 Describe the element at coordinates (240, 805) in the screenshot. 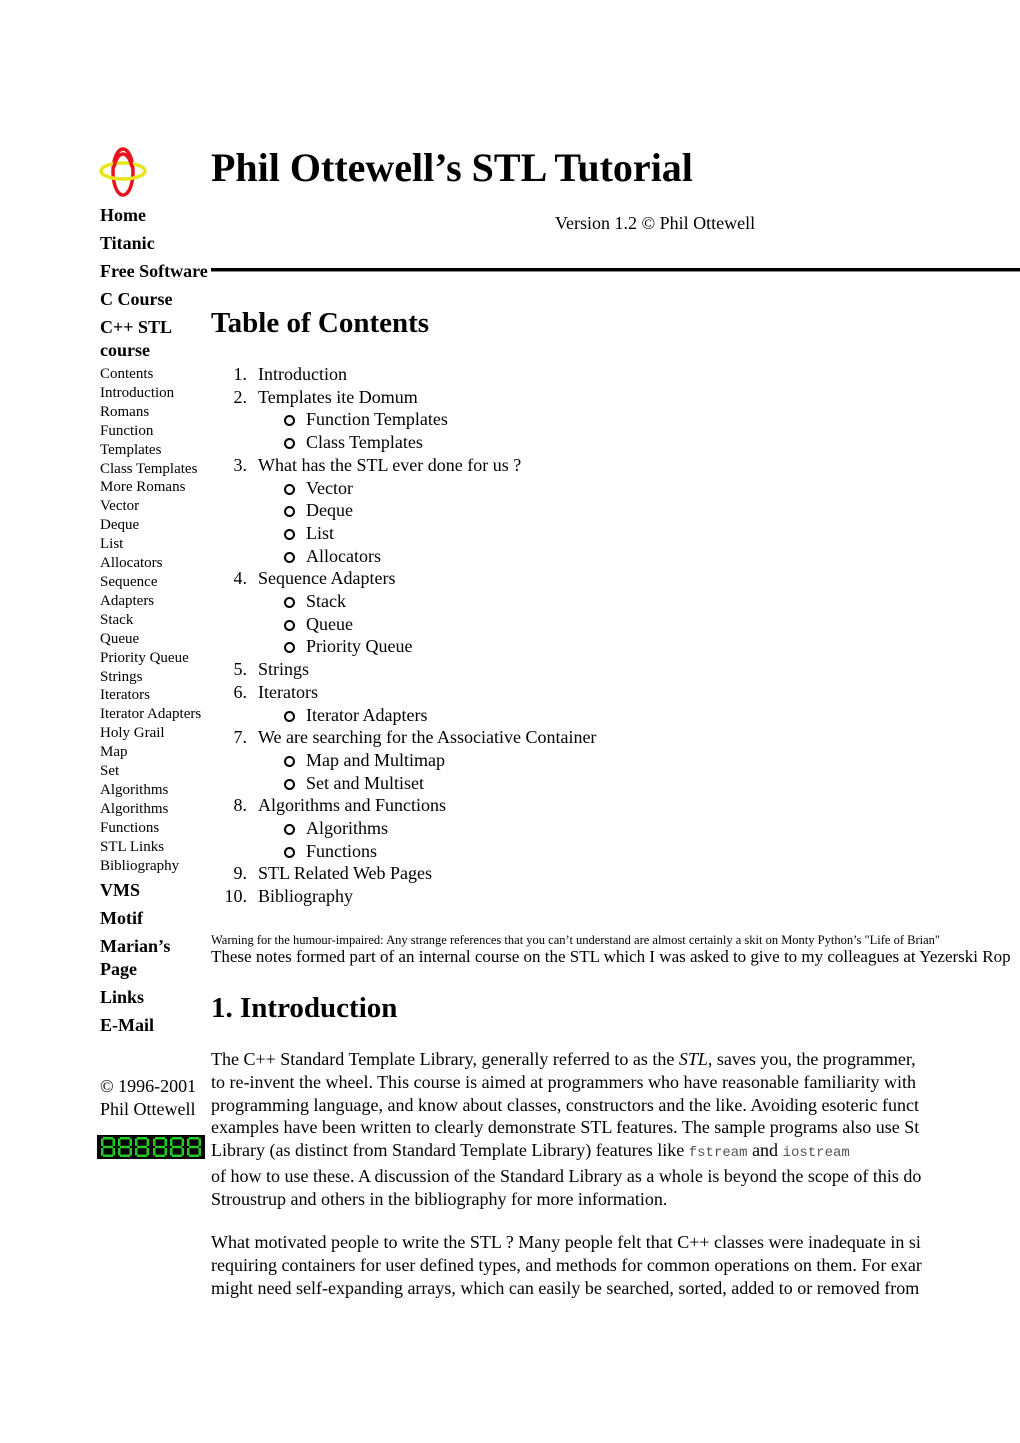

I see `toc-number: 8.` at that location.